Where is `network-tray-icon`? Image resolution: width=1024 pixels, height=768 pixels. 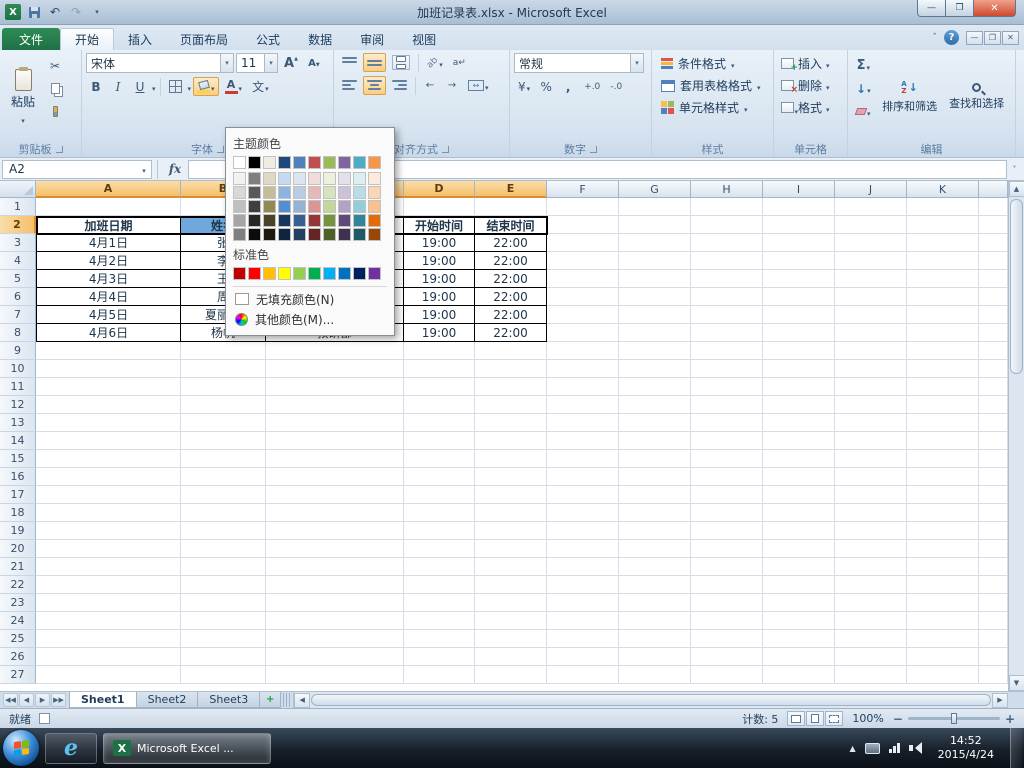 network-tray-icon is located at coordinates (894, 748).